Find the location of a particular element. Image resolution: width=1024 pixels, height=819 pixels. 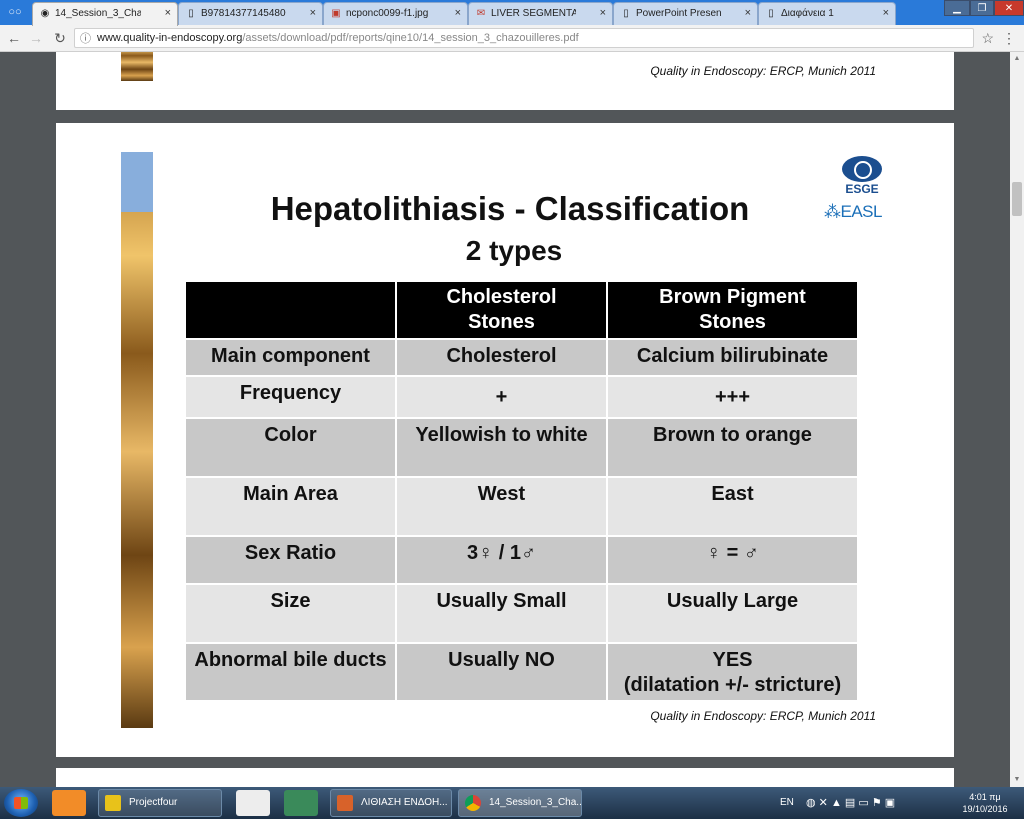

projectfour-icon is located at coordinates (113, 803).